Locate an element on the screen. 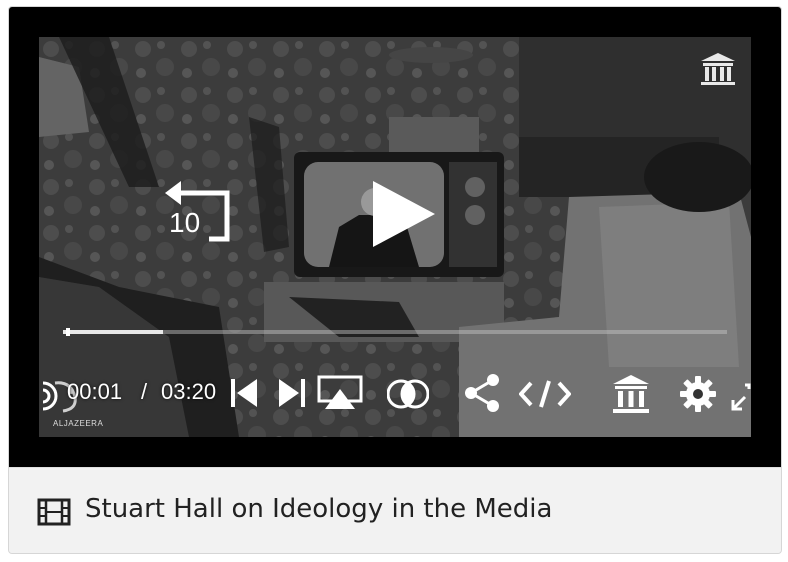 The image size is (788, 562). embed-code-icon is located at coordinates (545, 394).